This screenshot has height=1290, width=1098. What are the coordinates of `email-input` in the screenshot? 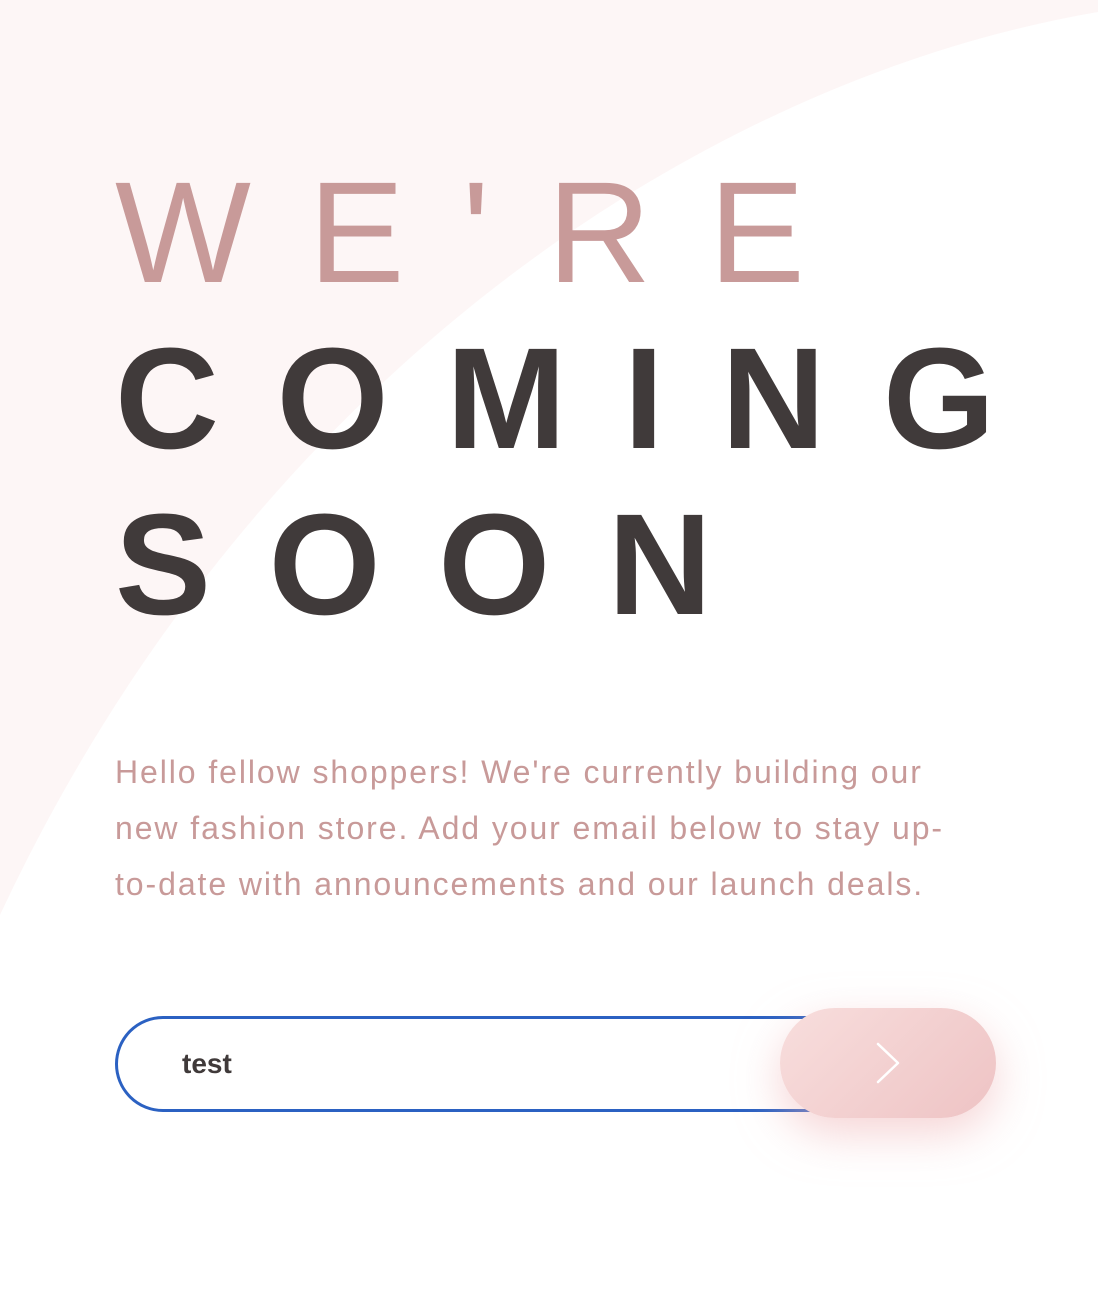 It's located at (495, 1064).